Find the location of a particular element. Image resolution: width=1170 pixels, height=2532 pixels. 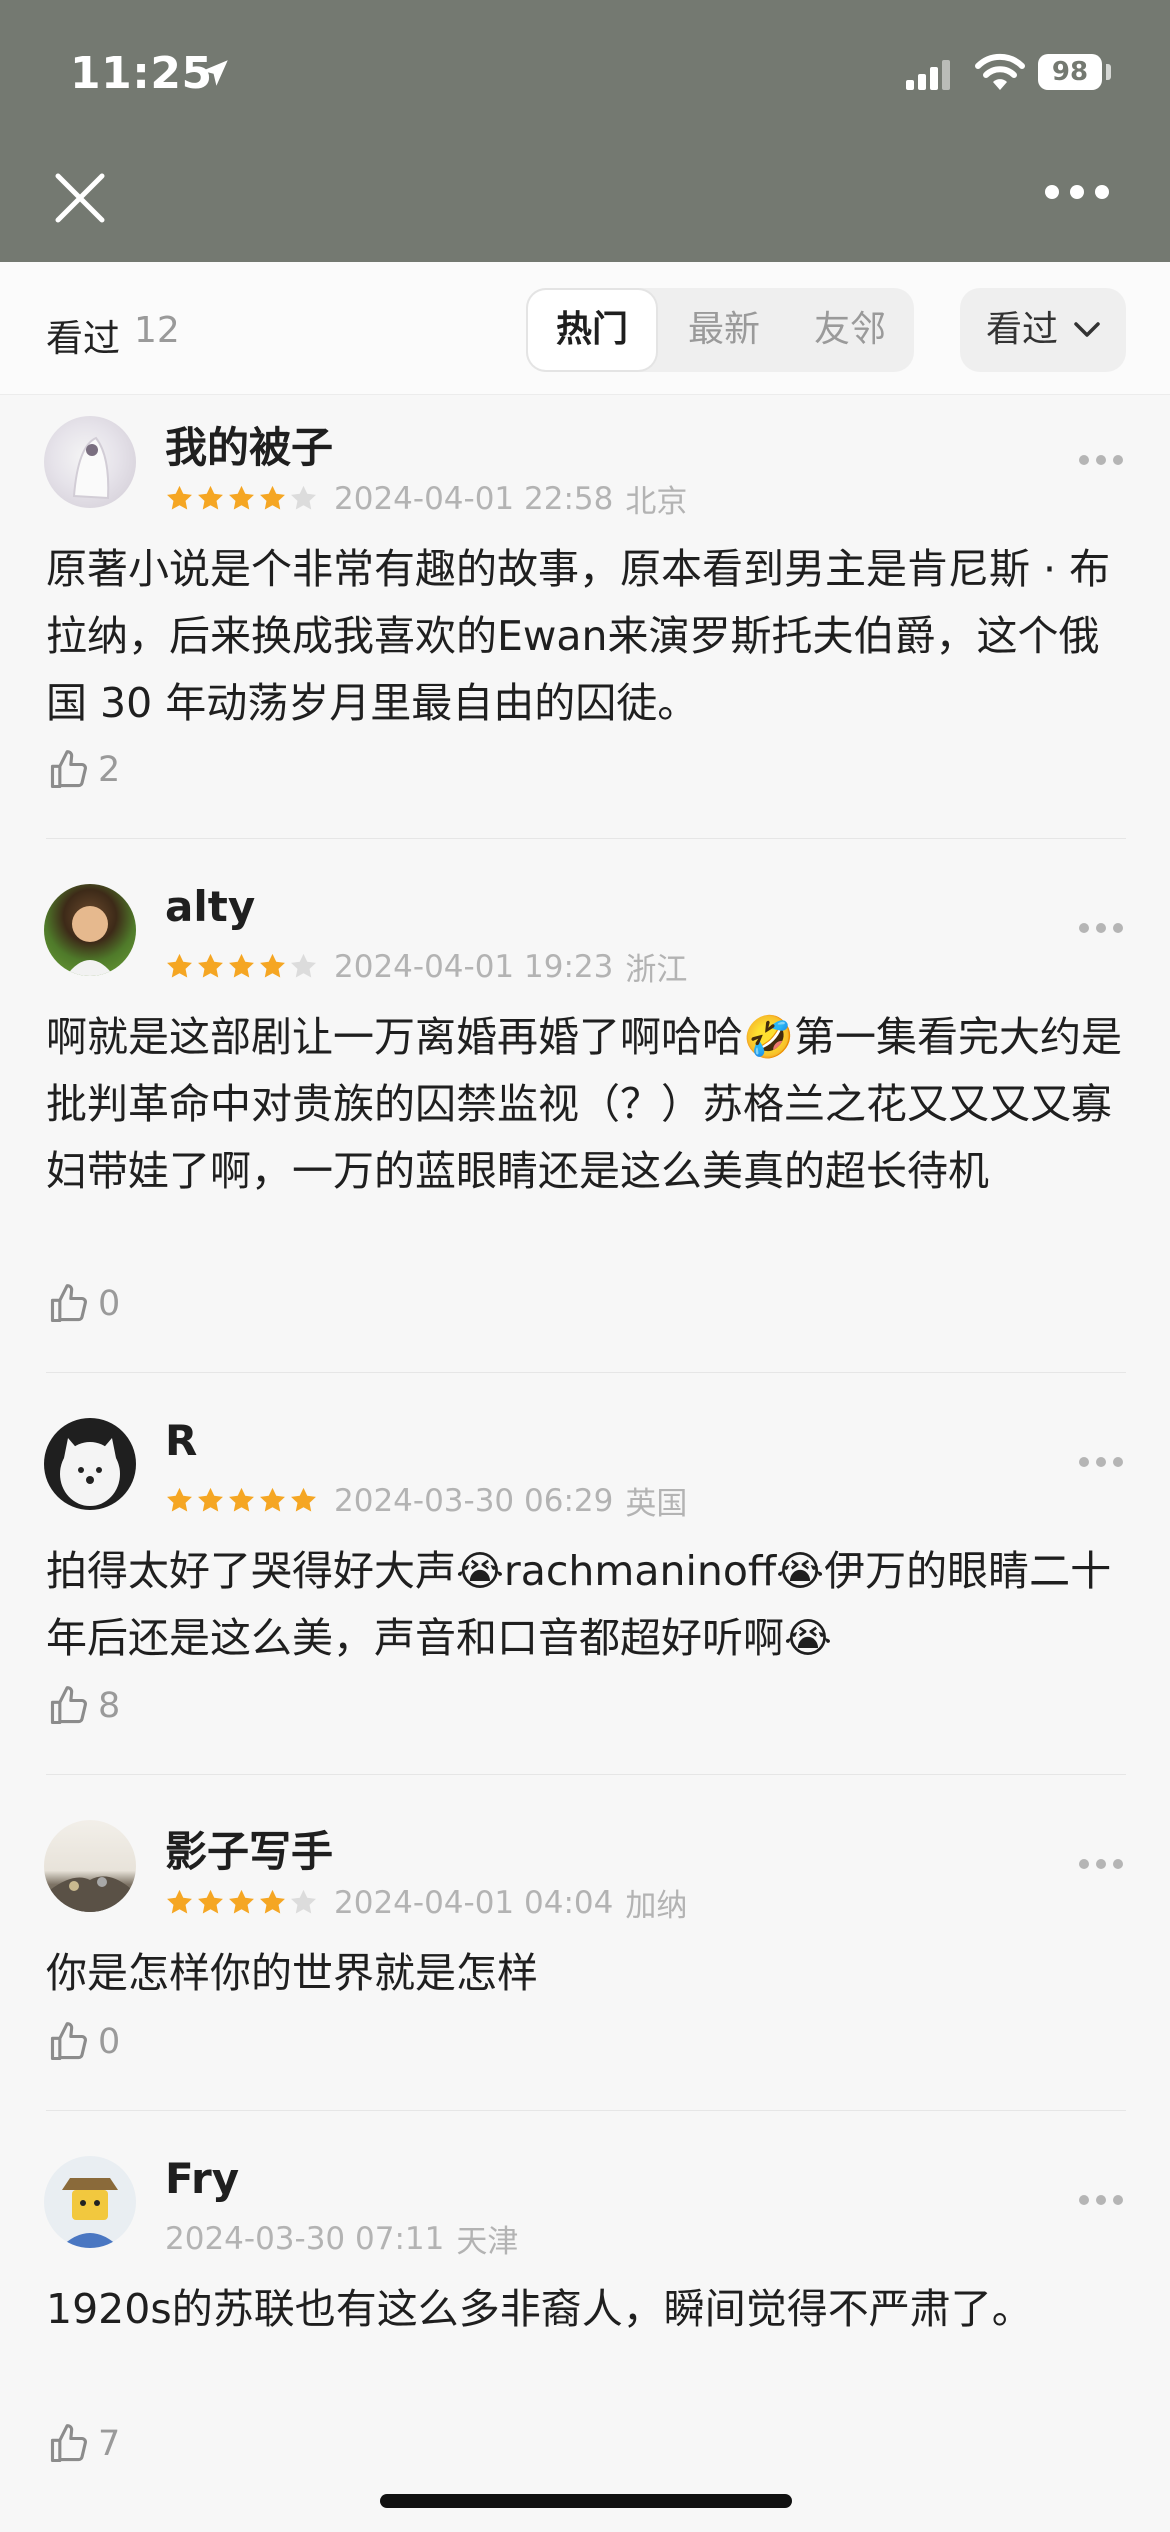

filter-title: 看过 is located at coordinates (83, 338).